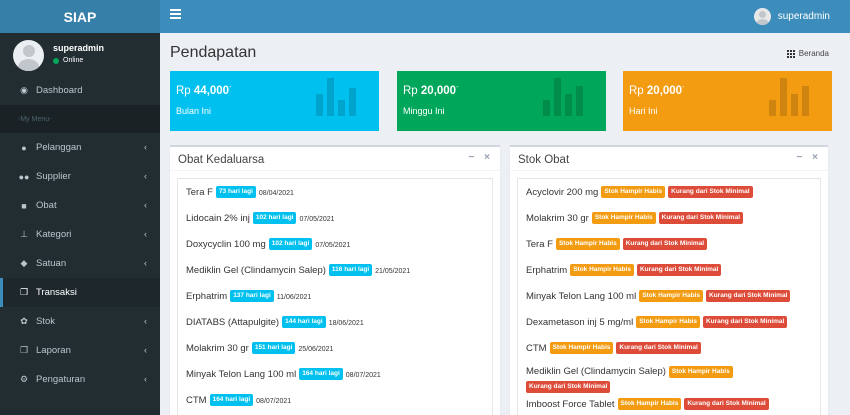  I want to click on sidebar-item-transaksi: ❐ Transaksi, so click(80, 292).